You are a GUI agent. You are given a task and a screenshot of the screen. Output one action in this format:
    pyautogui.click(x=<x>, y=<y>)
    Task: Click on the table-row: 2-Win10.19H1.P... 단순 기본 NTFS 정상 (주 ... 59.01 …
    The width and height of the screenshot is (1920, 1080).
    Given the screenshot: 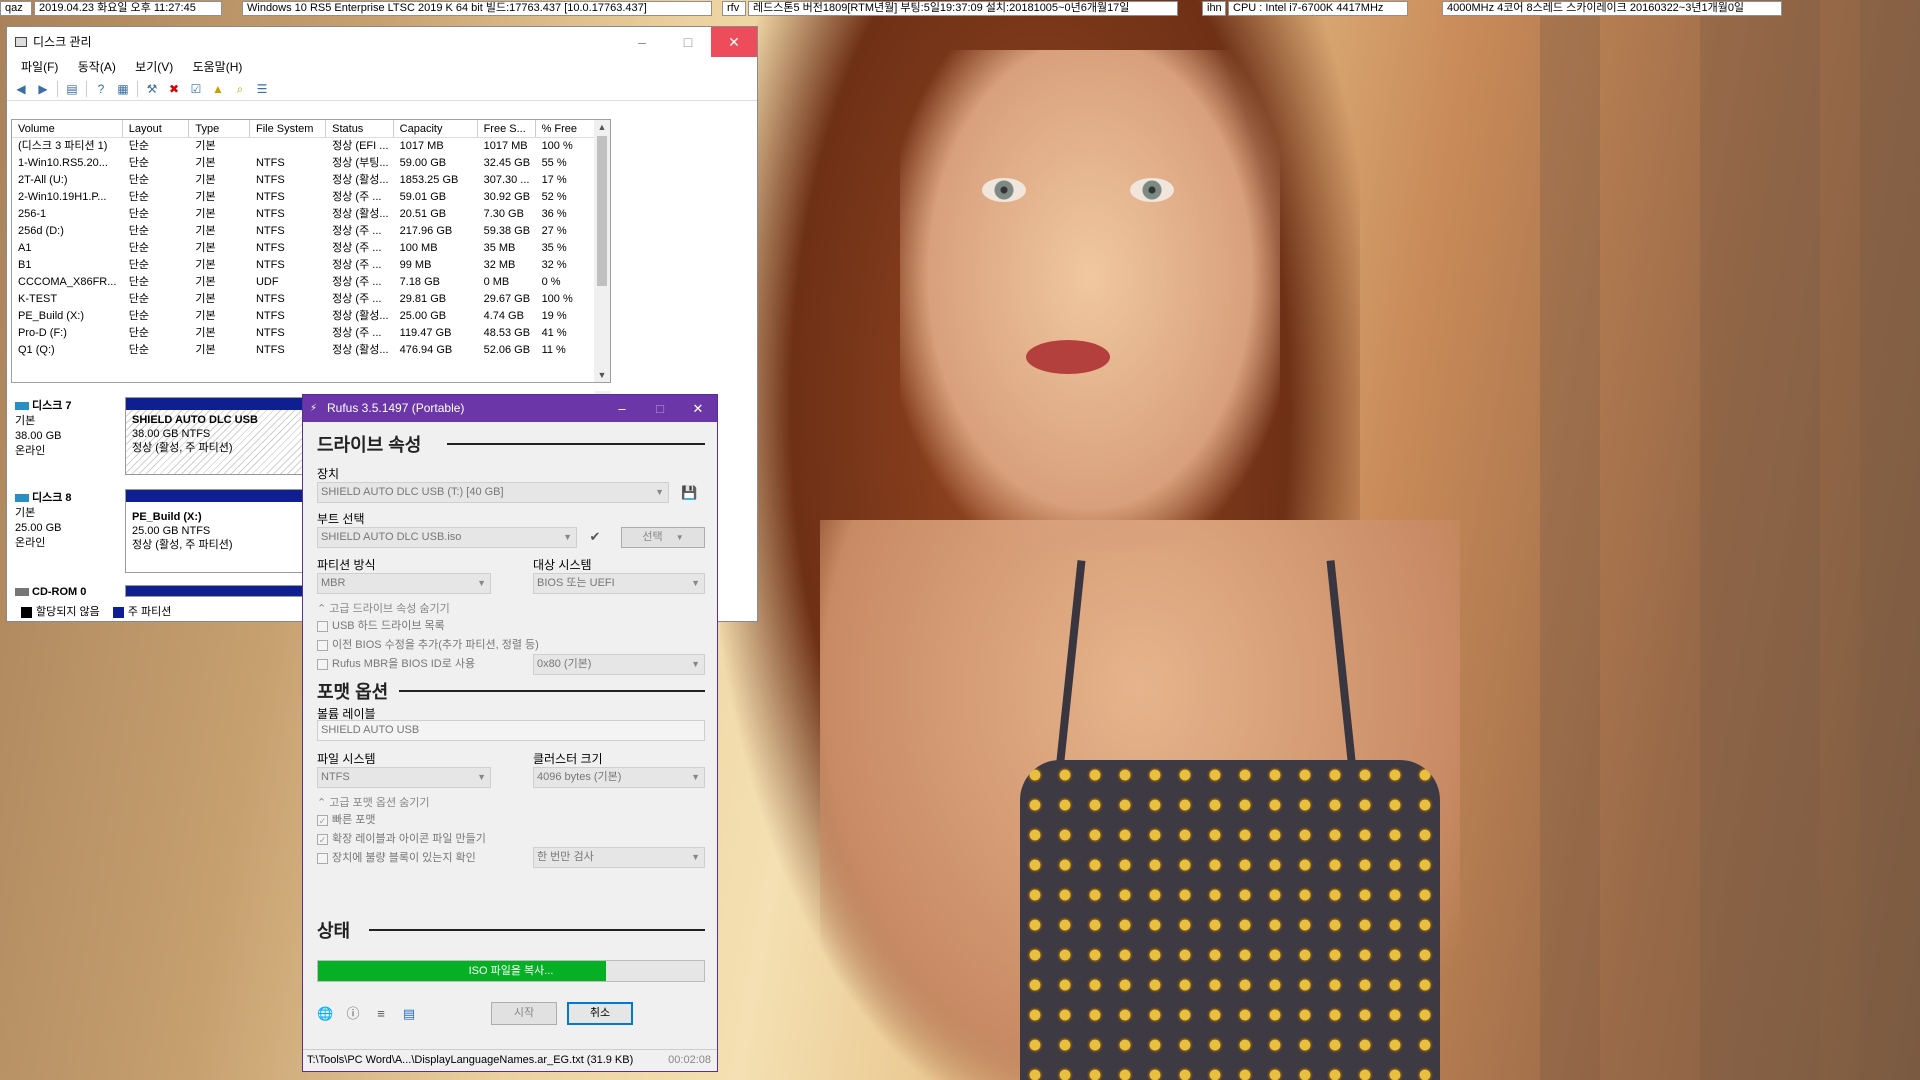 What is the action you would take?
    pyautogui.click(x=311, y=197)
    